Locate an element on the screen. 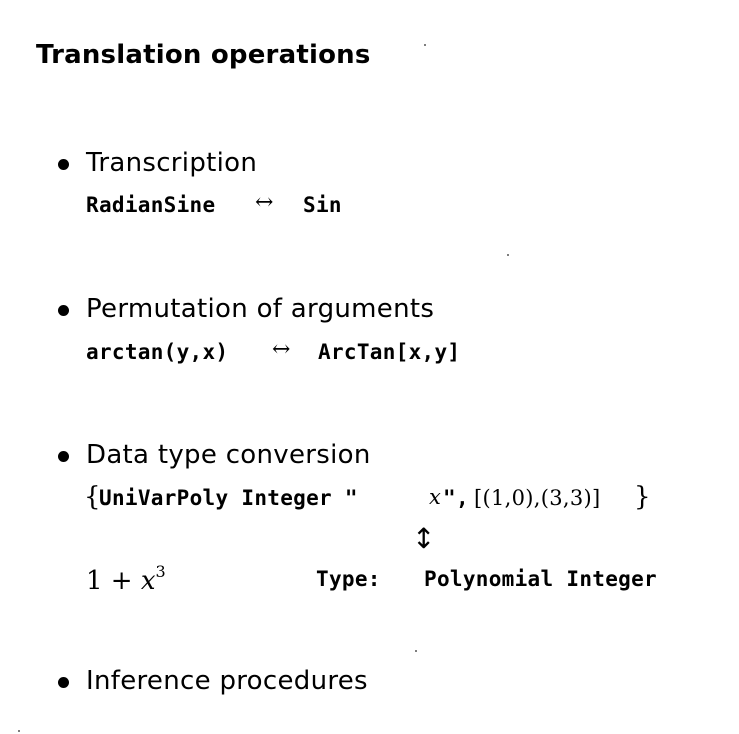 The height and width of the screenshot is (734, 739). item-heading-inference: Inference procedures is located at coordinates (227, 681).